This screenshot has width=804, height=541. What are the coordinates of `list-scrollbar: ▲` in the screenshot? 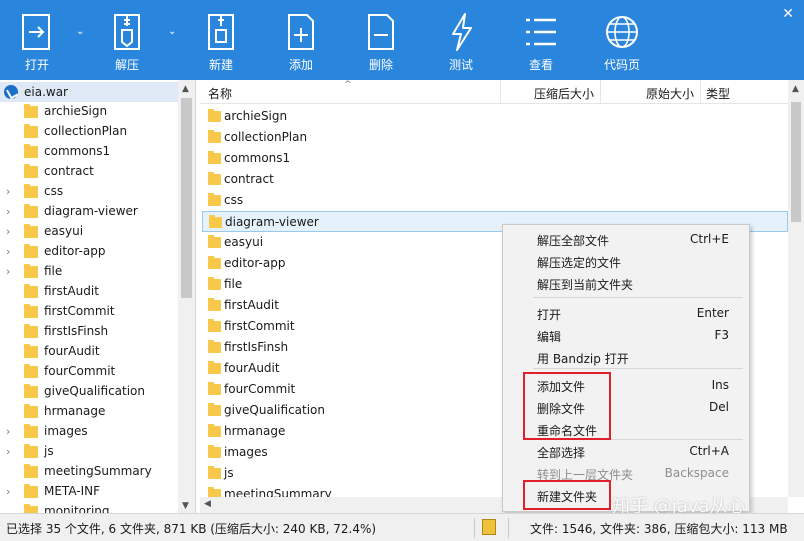 It's located at (796, 288).